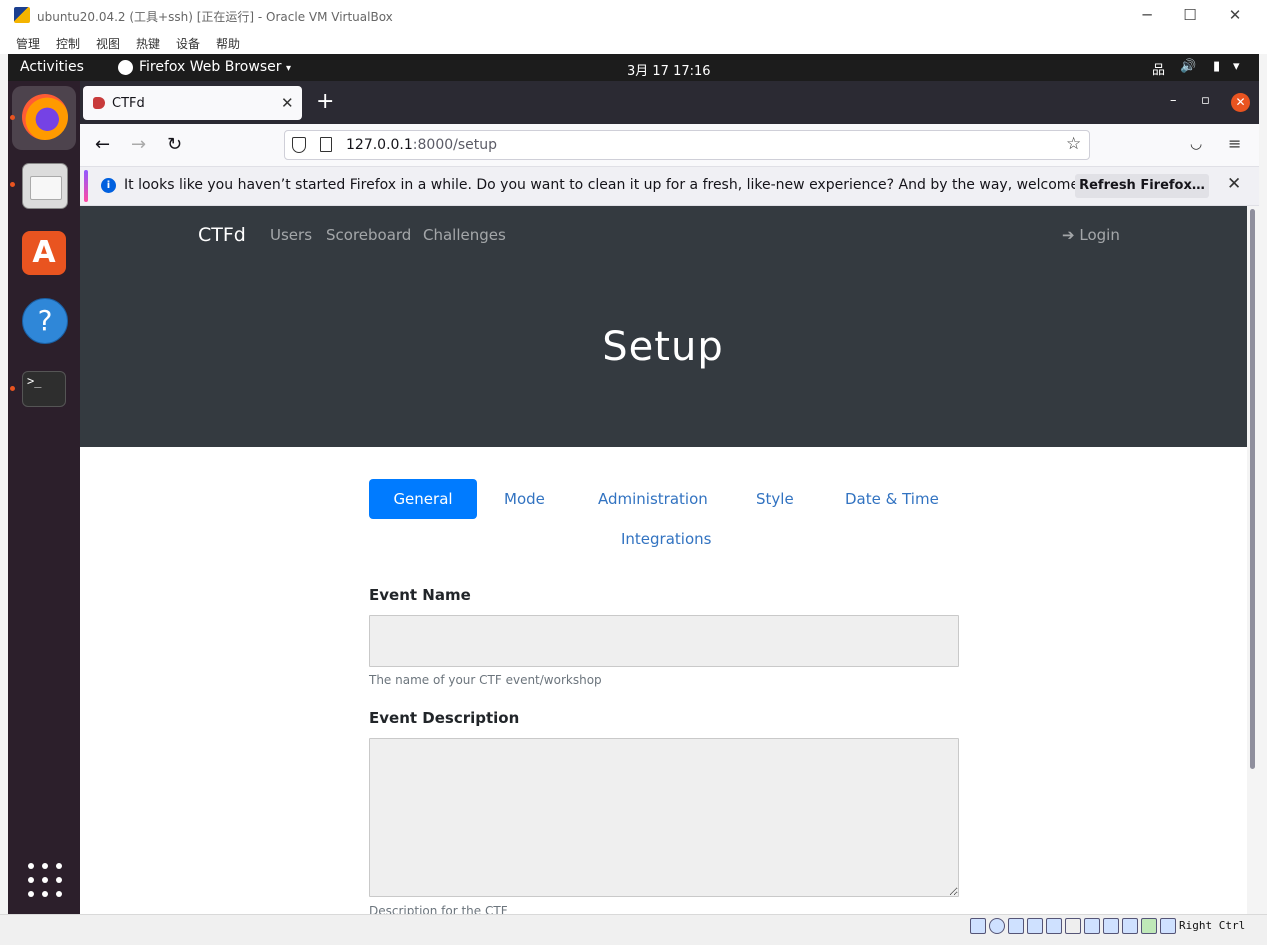 This screenshot has width=1267, height=945. What do you see at coordinates (45, 321) in the screenshot?
I see `help-icon: ?` at bounding box center [45, 321].